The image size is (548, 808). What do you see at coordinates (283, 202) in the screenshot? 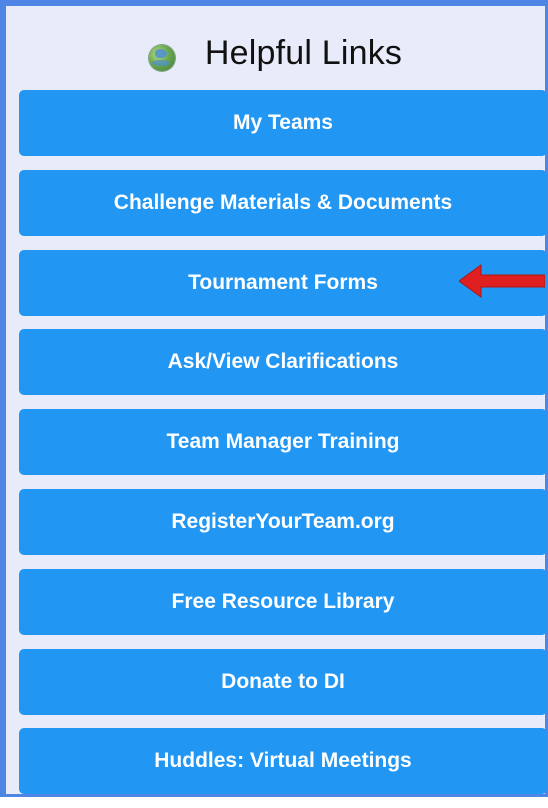
I see `link-challenge-materials: Challenge Materials & Documents` at bounding box center [283, 202].